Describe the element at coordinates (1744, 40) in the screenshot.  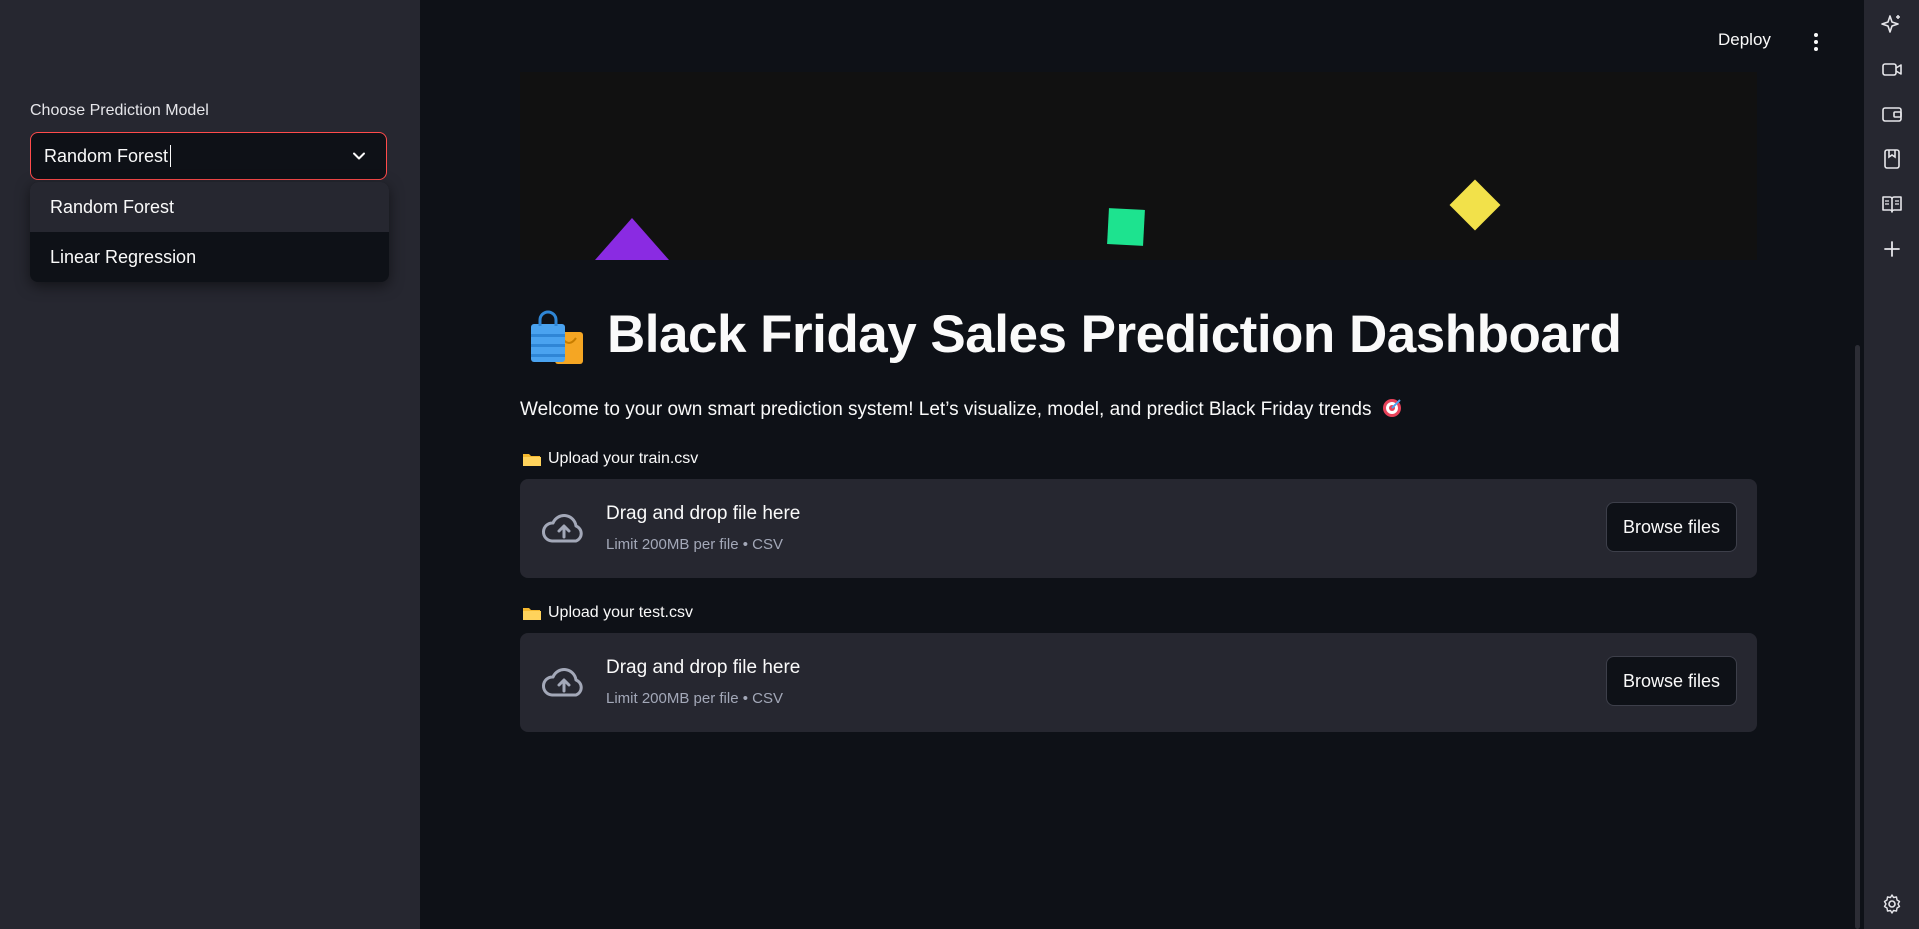
I see `deploy-button: Deploy` at that location.